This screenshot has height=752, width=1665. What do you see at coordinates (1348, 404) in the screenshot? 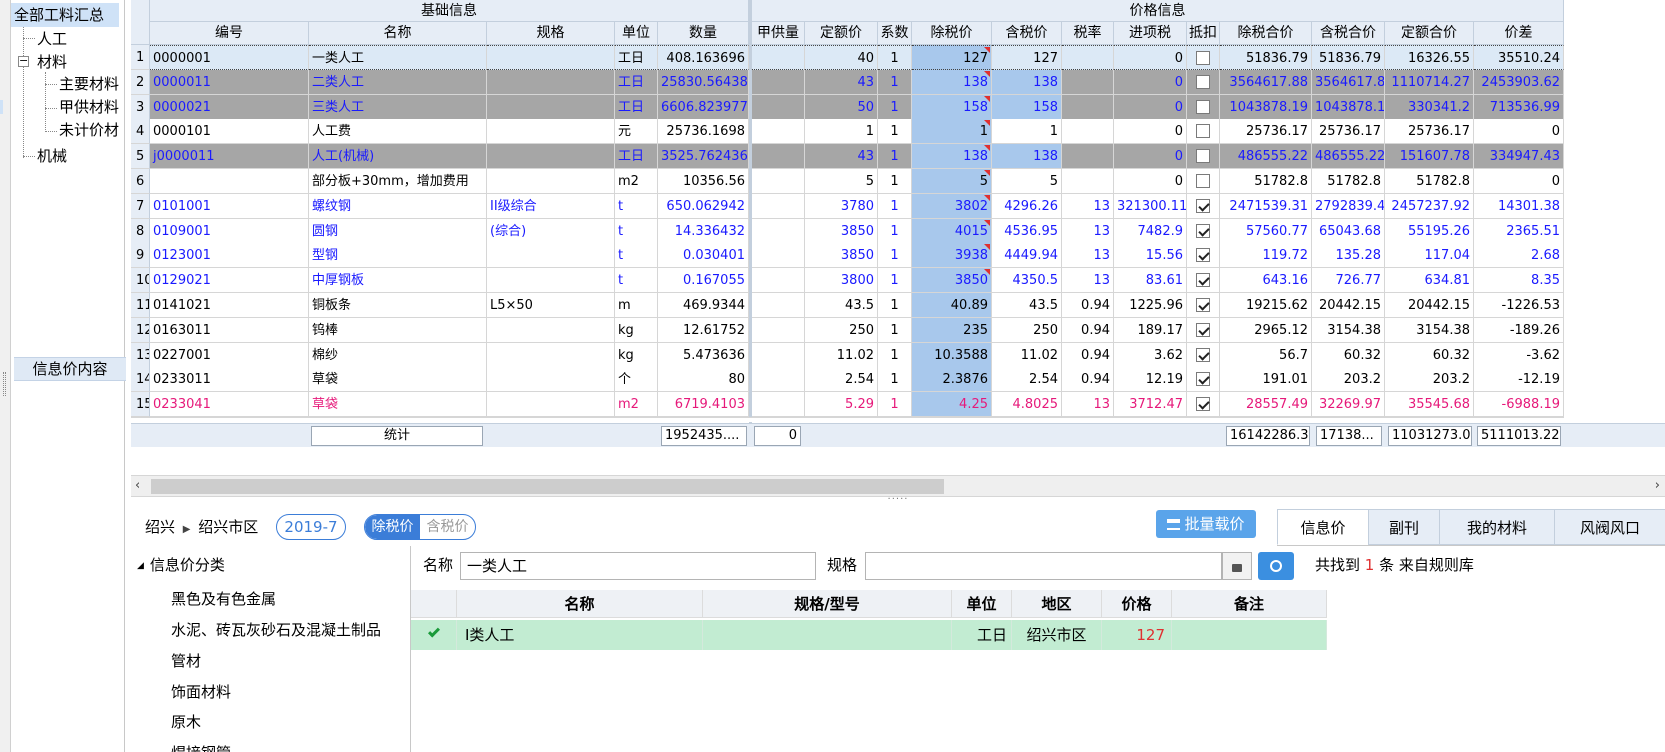
I see `cell-inTaxTotal: 32269.97` at bounding box center [1348, 404].